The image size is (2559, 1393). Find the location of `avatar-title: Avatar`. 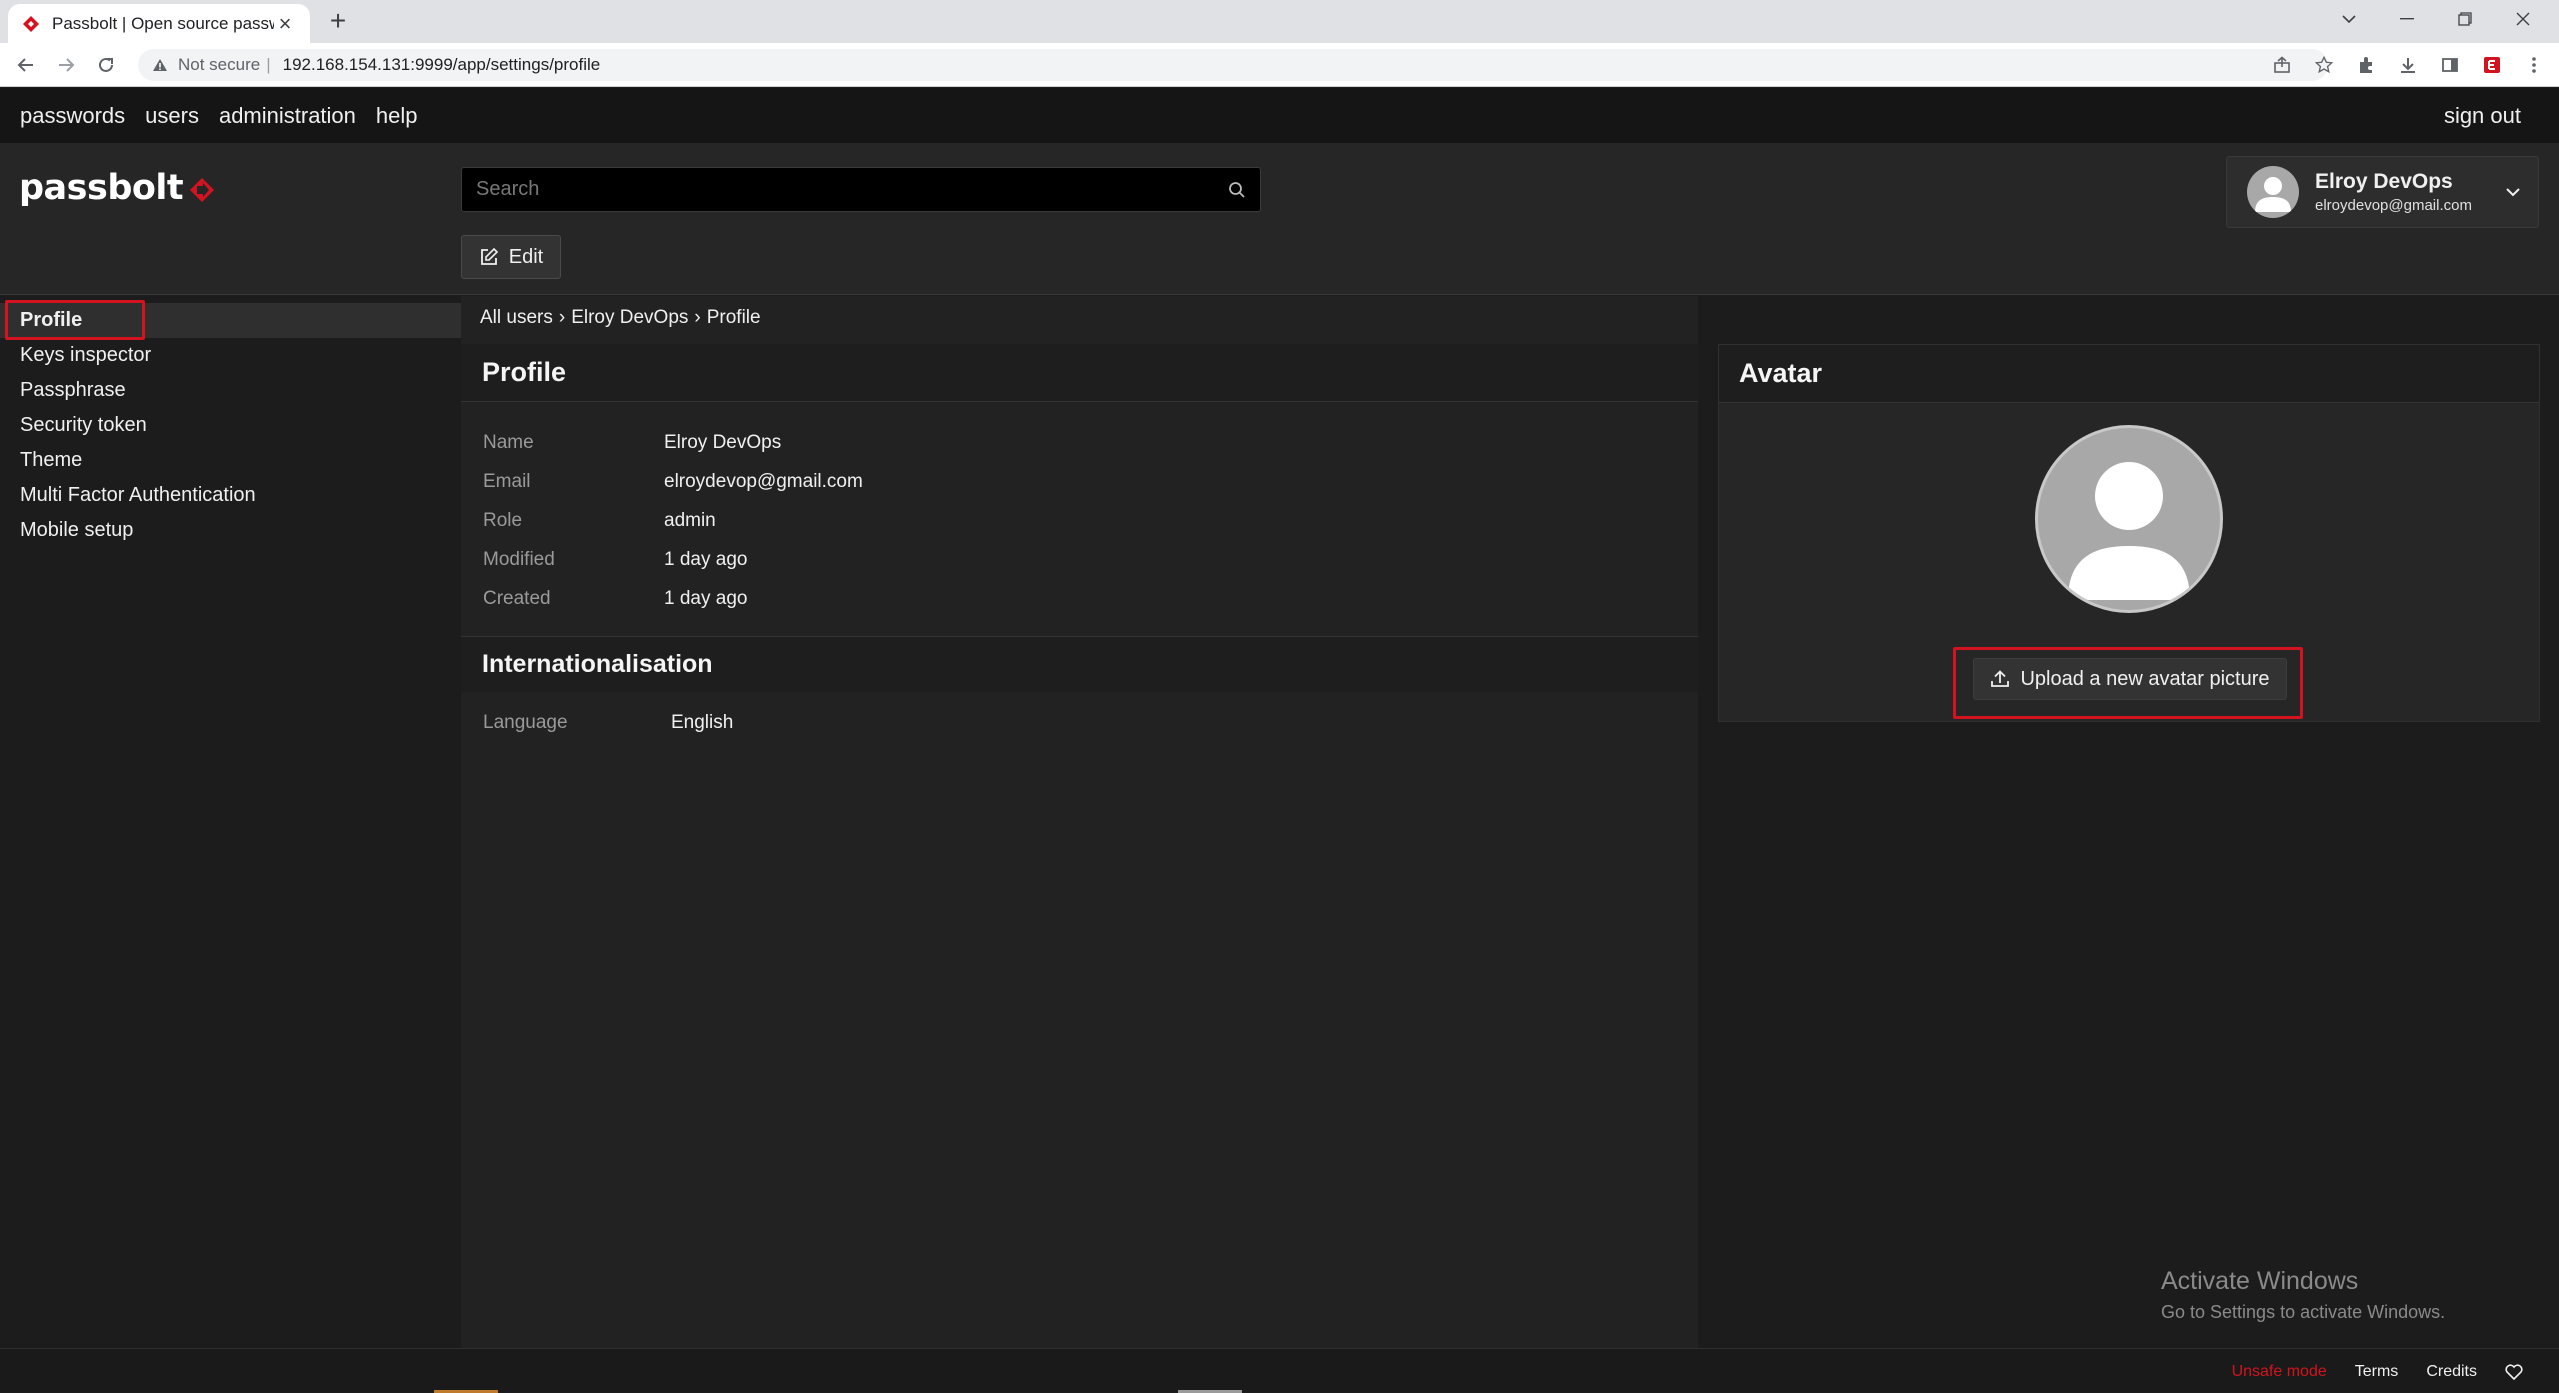

avatar-title: Avatar is located at coordinates (2129, 374).